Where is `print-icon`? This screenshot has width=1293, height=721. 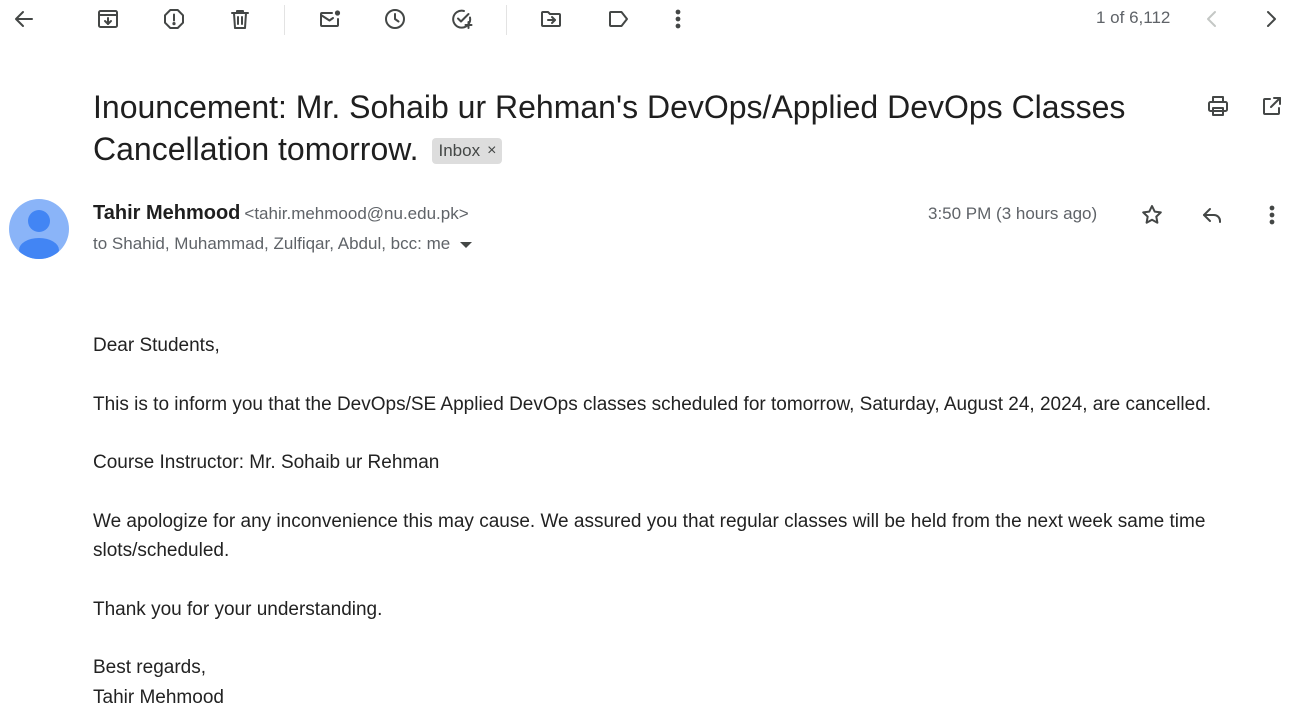
print-icon is located at coordinates (1218, 106).